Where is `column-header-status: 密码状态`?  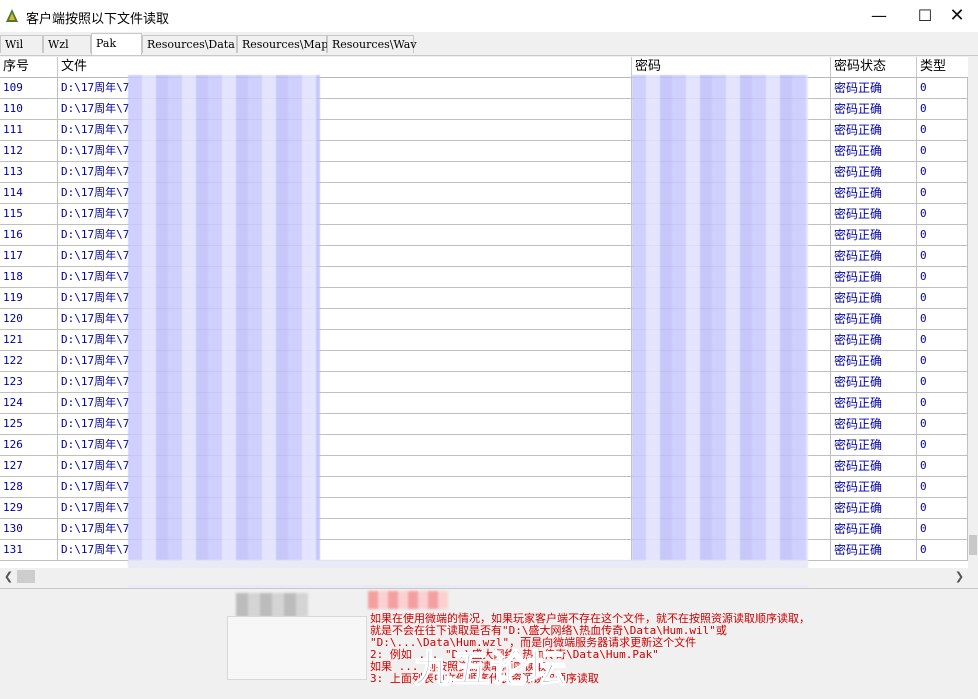
column-header-status: 密码状态 is located at coordinates (874, 67).